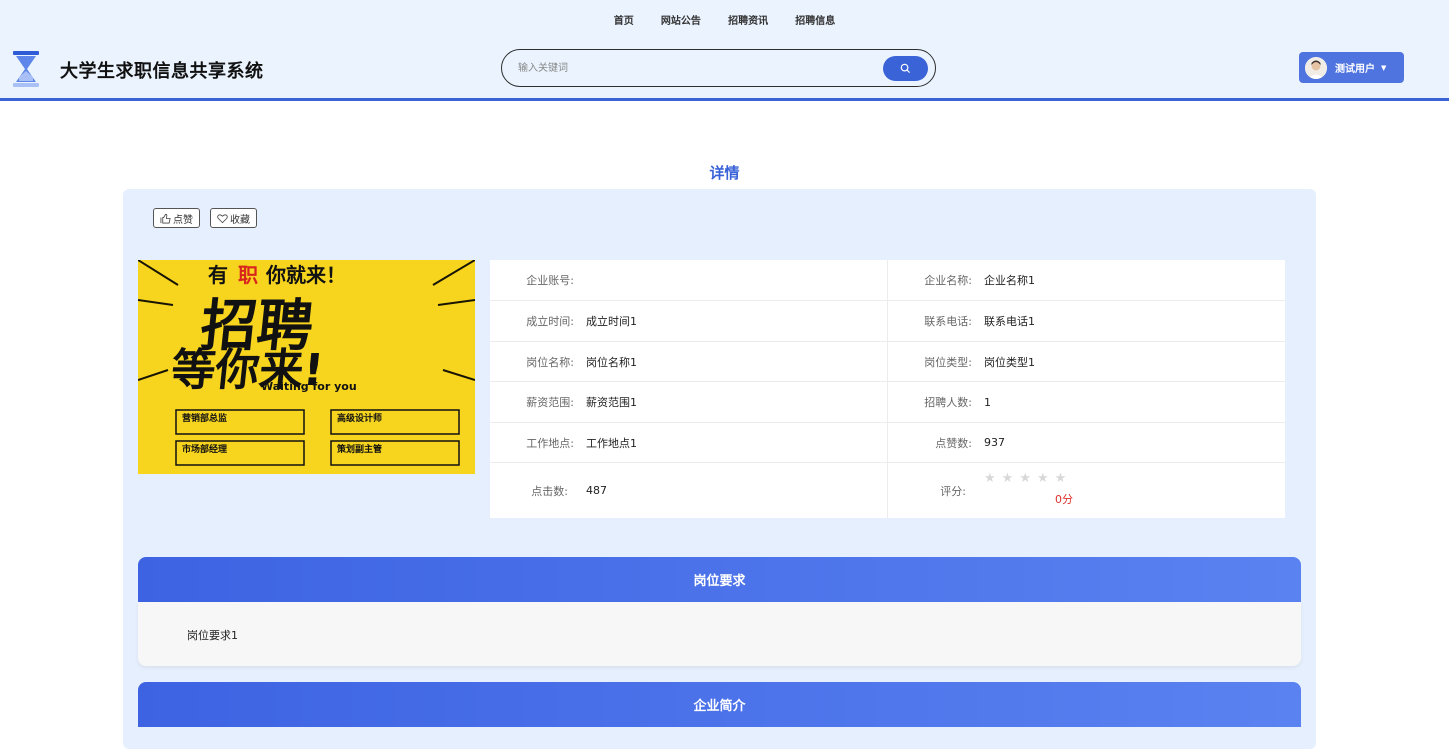 Image resolution: width=1449 pixels, height=749 pixels. What do you see at coordinates (611, 362) in the screenshot?
I see `position-name-value: 岗位名称1` at bounding box center [611, 362].